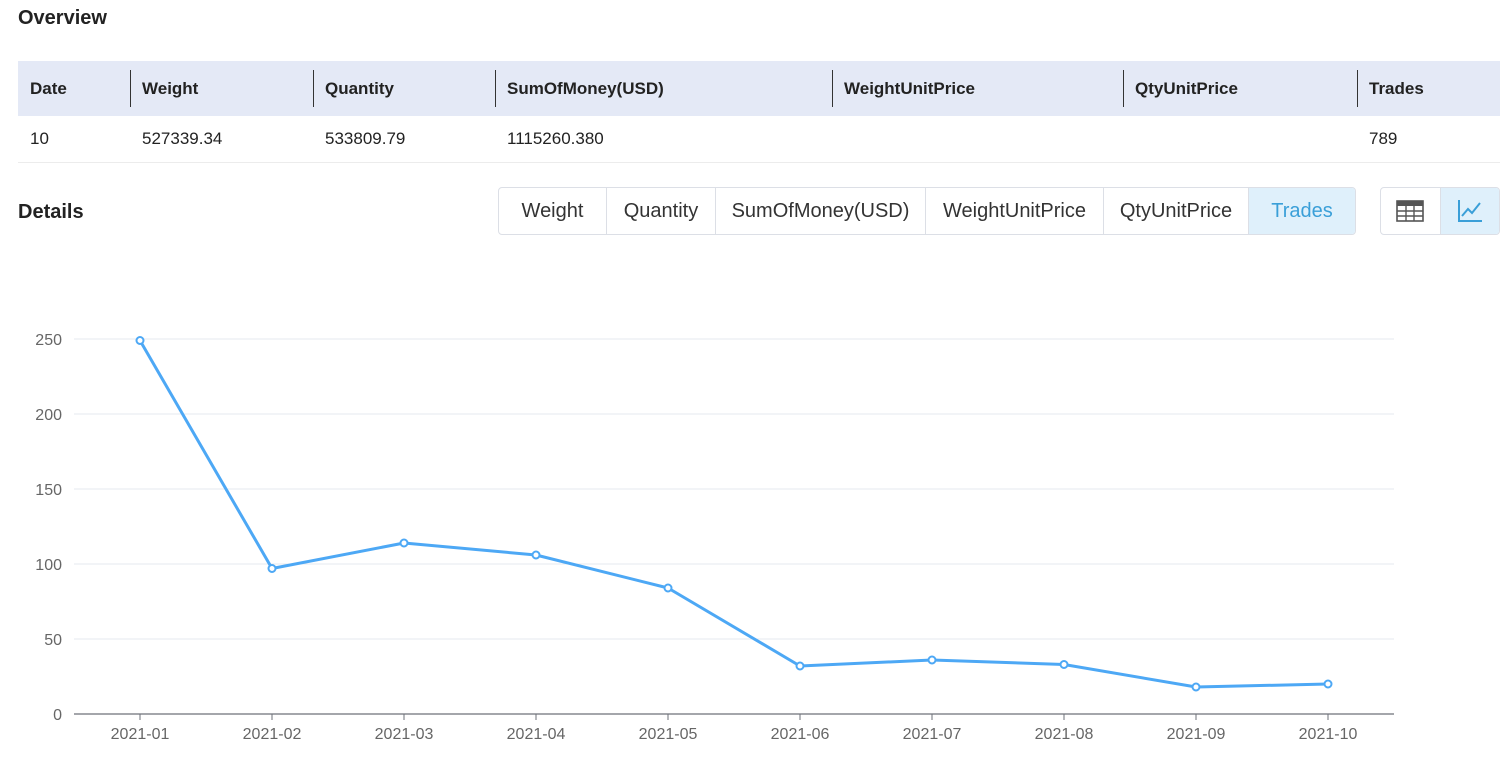 This screenshot has width=1509, height=776. I want to click on x-tick-label: 2021-04, so click(536, 734).